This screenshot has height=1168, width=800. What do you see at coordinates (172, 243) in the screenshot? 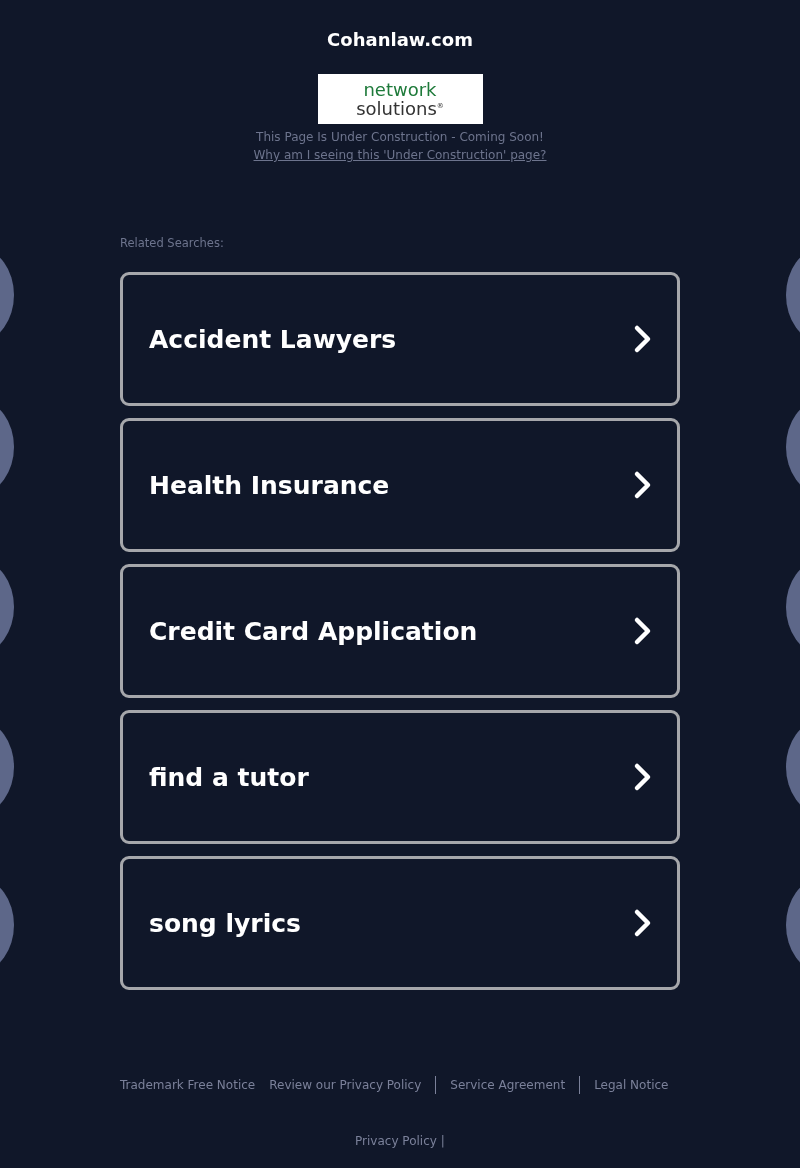
I see `related-searches-heading: Related Searches:` at bounding box center [172, 243].